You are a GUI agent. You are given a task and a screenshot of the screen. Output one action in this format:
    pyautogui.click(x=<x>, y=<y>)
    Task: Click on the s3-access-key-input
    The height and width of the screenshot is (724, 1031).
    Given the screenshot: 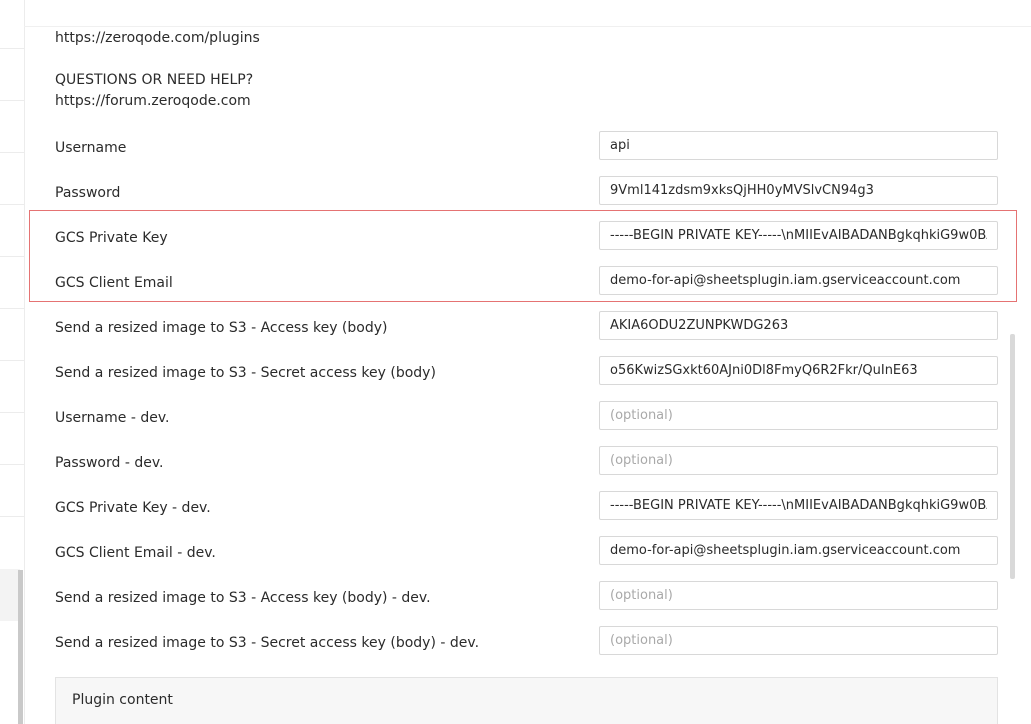 What is the action you would take?
    pyautogui.click(x=798, y=325)
    